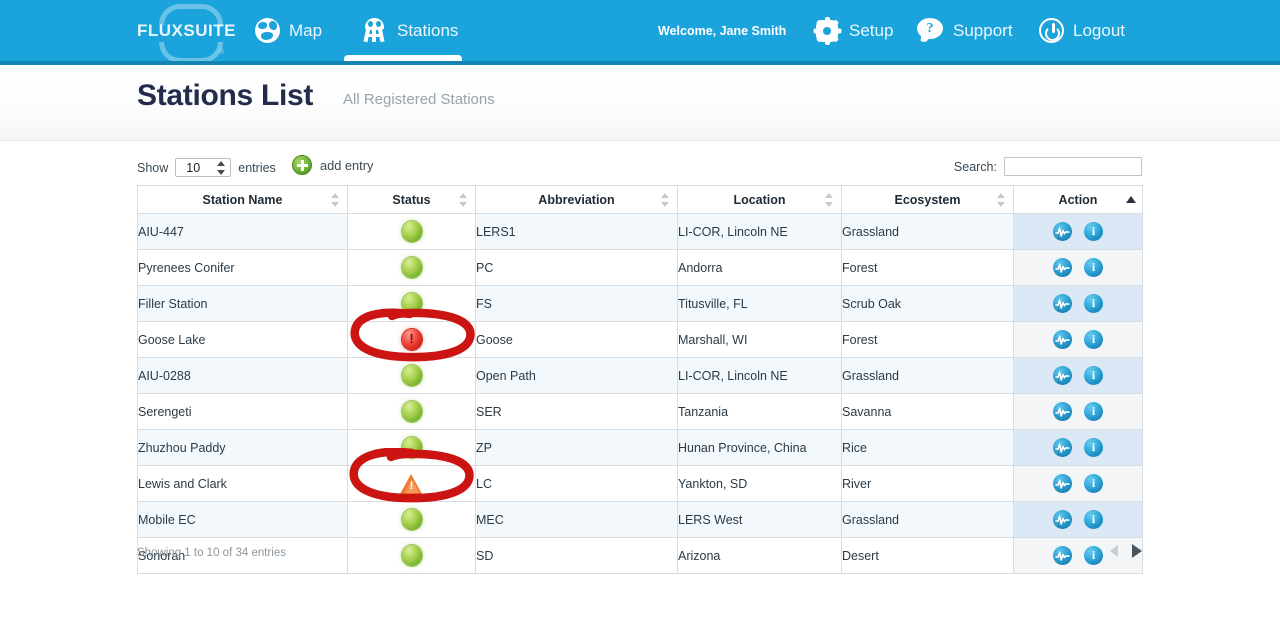 The width and height of the screenshot is (1280, 640). What do you see at coordinates (576, 231) in the screenshot?
I see `cell-abbreviation: LERS1` at bounding box center [576, 231].